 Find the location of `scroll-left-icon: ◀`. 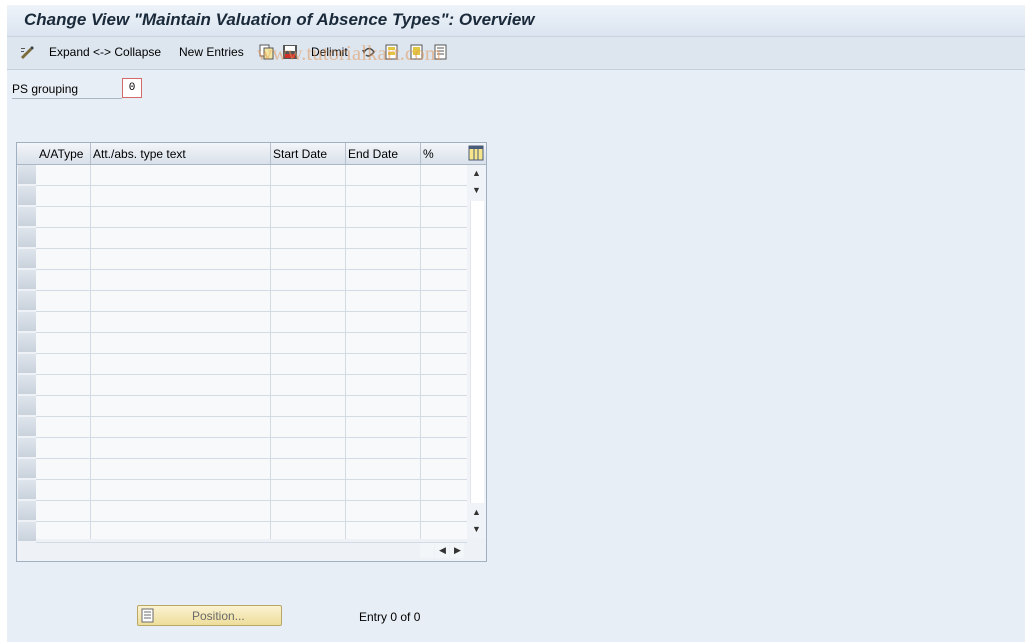

scroll-left-icon: ◀ is located at coordinates (442, 550).